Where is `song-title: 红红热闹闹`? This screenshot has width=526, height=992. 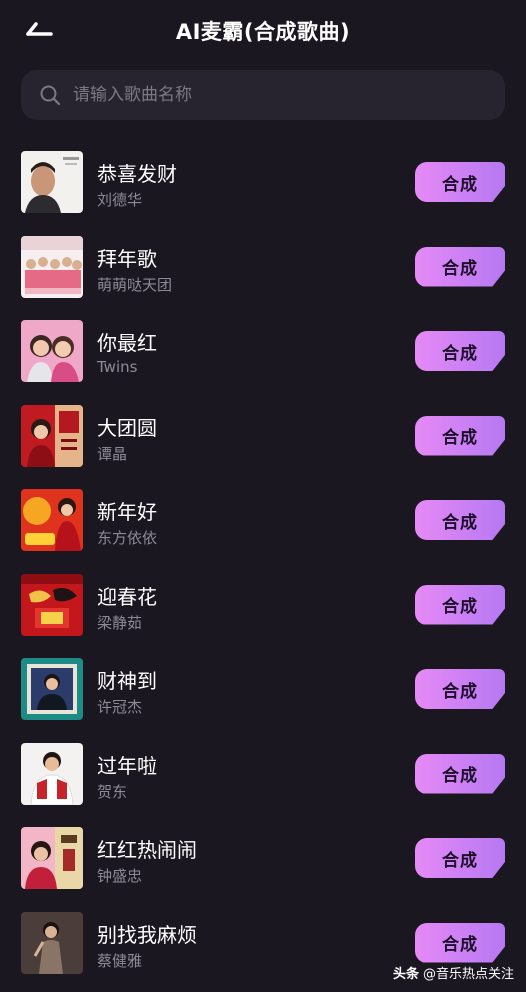
song-title: 红红热闹闹 is located at coordinates (147, 850).